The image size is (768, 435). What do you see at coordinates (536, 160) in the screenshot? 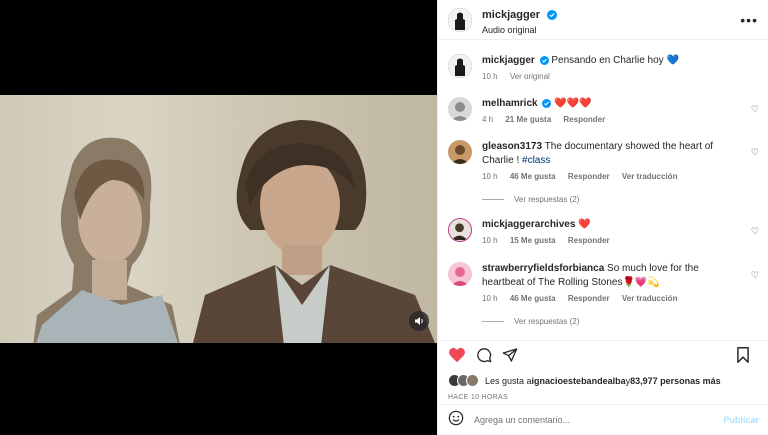
I see `hashtag-link: #class` at bounding box center [536, 160].